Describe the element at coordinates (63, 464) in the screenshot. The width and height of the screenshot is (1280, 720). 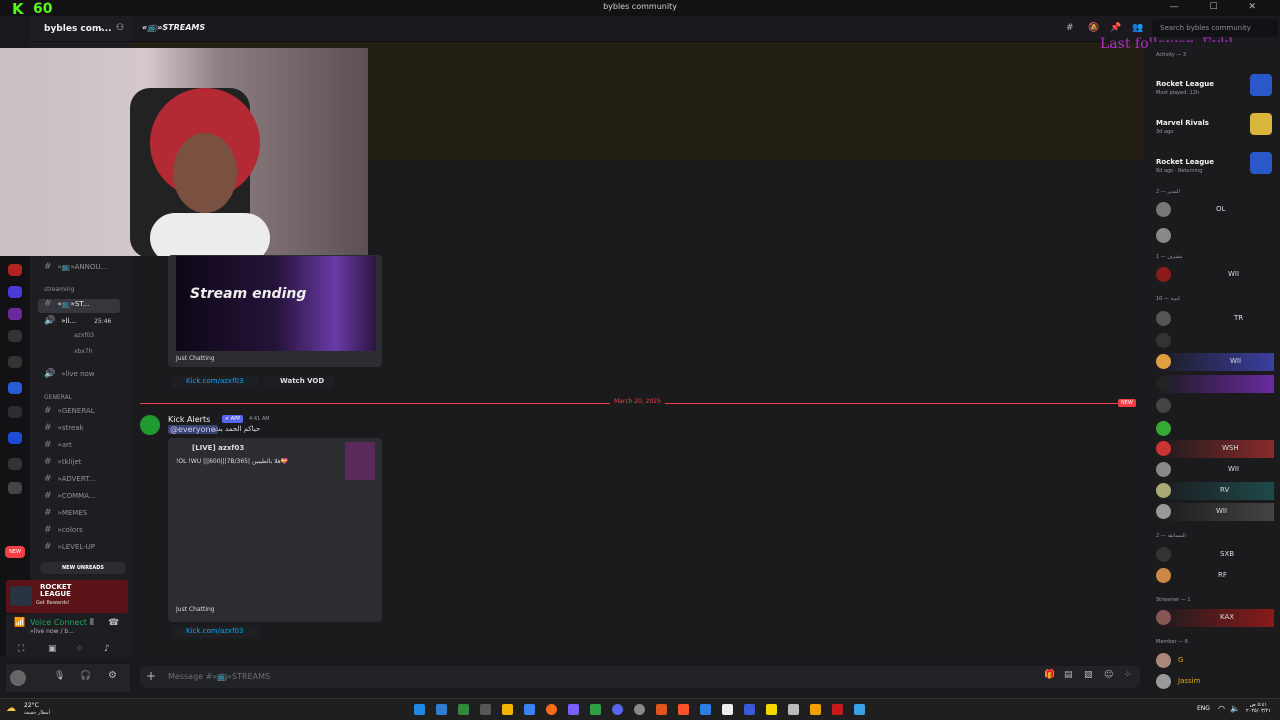
I see `channel-item: # »tklijet` at that location.